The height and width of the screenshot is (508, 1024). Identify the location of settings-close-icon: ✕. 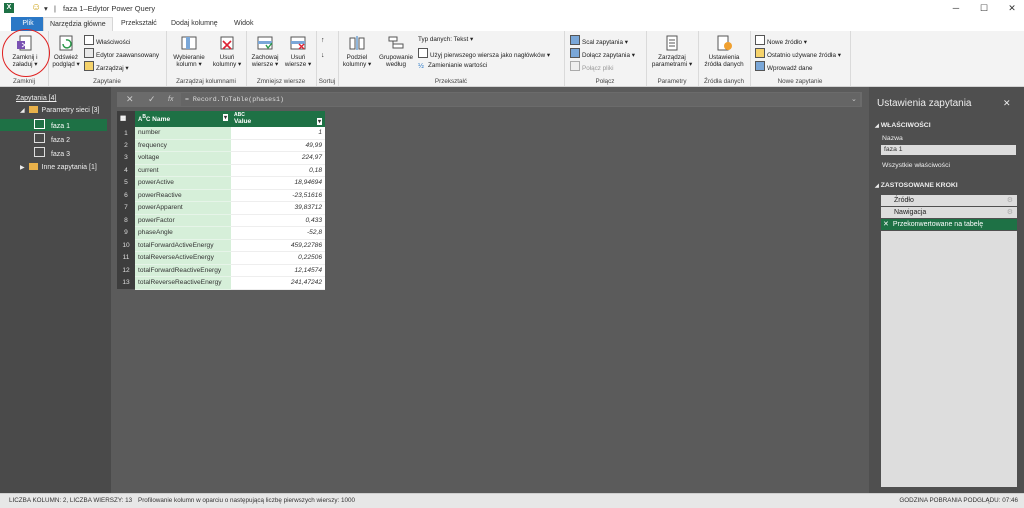
(1007, 103).